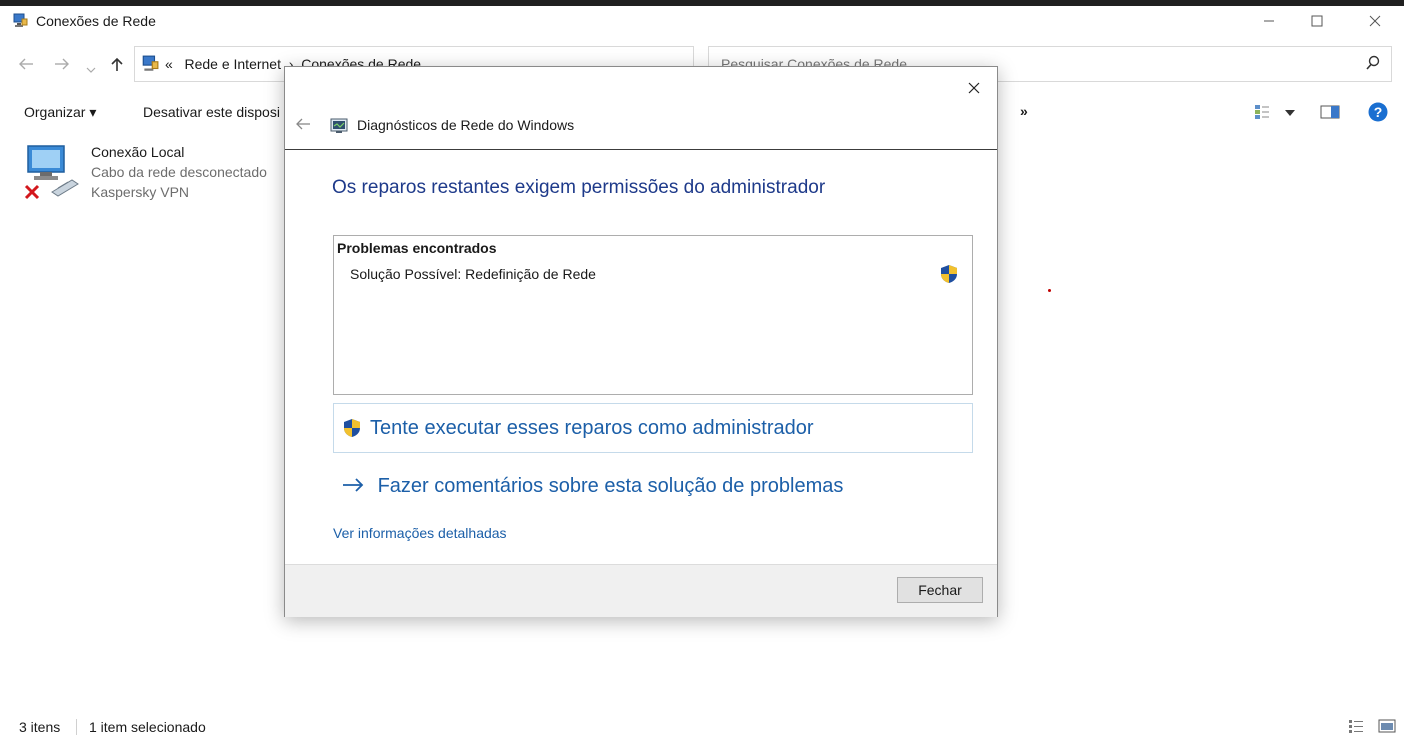 The height and width of the screenshot is (736, 1404). What do you see at coordinates (1049, 290) in the screenshot?
I see `stray-mark` at bounding box center [1049, 290].